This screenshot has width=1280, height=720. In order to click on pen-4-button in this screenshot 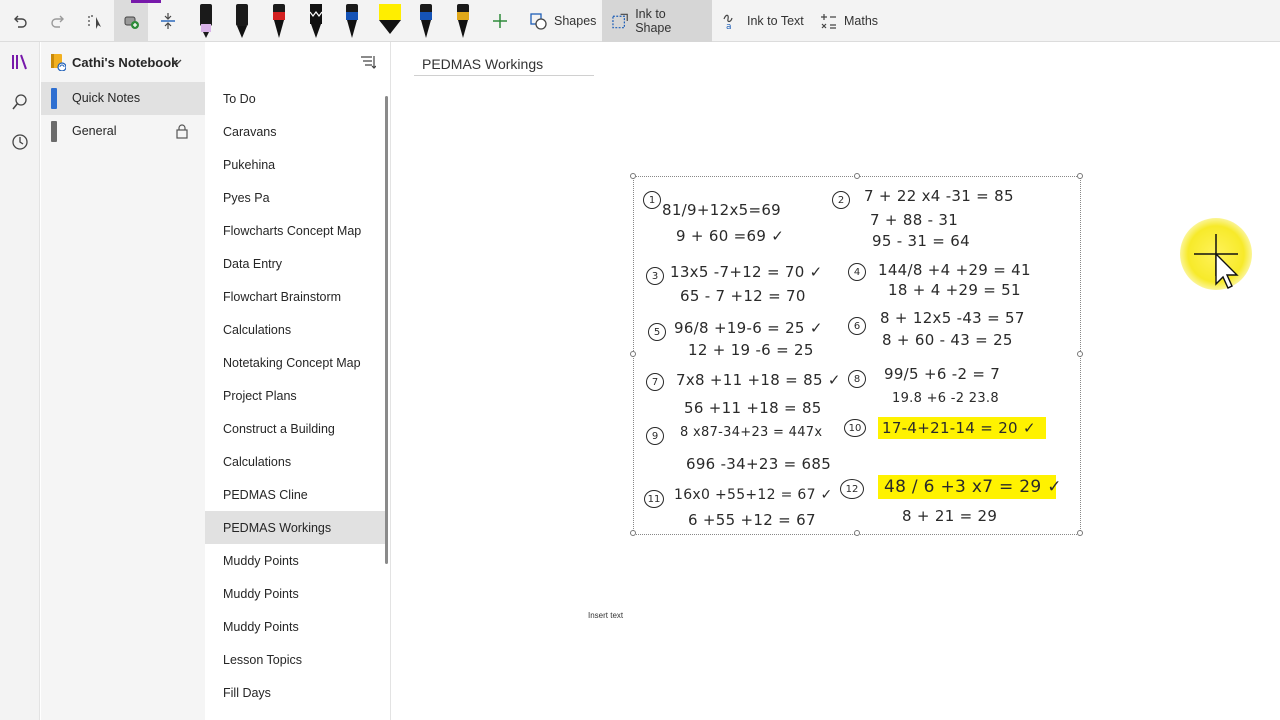, I will do `click(316, 21)`.